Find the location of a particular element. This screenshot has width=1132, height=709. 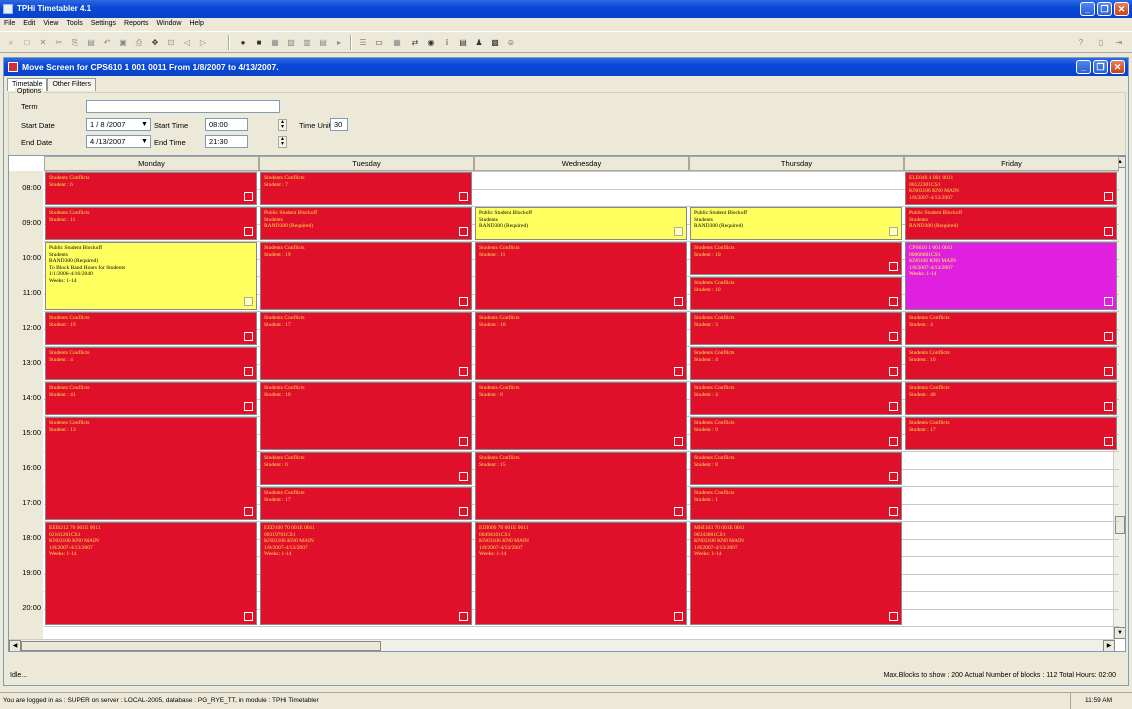

delete-icon: ✕ is located at coordinates (43, 42).